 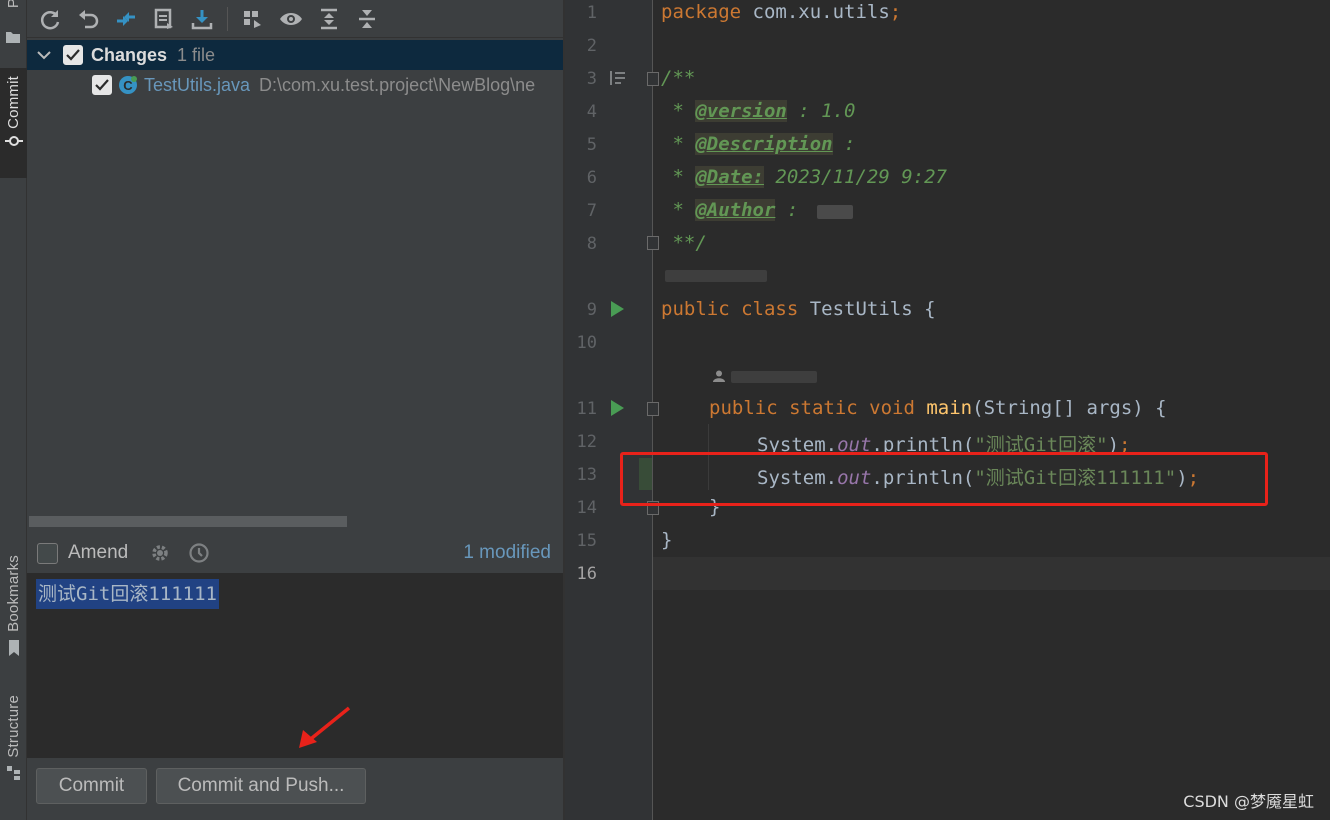 What do you see at coordinates (196, 54) in the screenshot?
I see `changes-group-count: 1 file` at bounding box center [196, 54].